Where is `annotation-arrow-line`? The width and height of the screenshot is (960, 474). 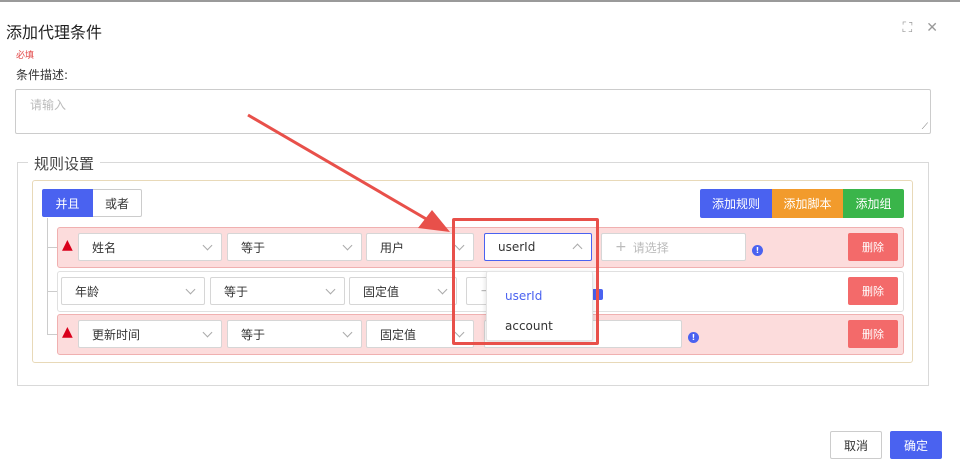
annotation-arrow-line is located at coordinates (338, 167).